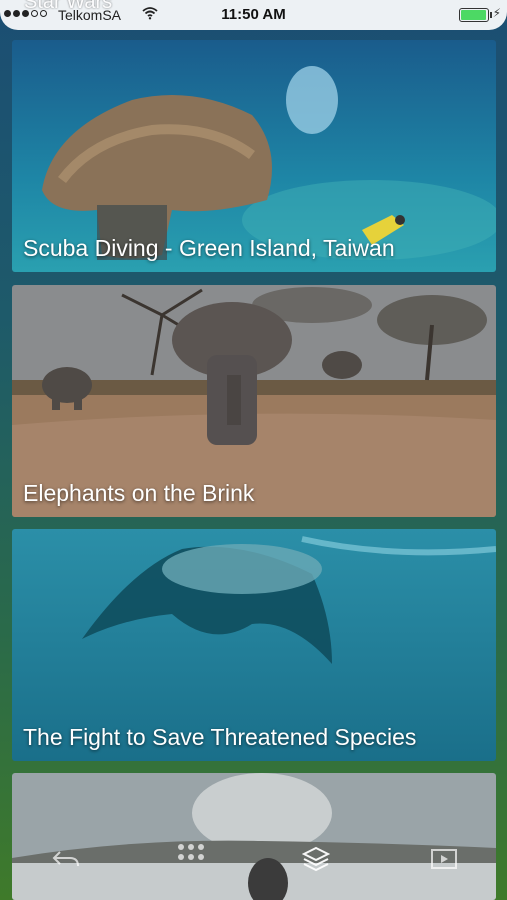  I want to click on more-dots-icon, so click(191, 854).